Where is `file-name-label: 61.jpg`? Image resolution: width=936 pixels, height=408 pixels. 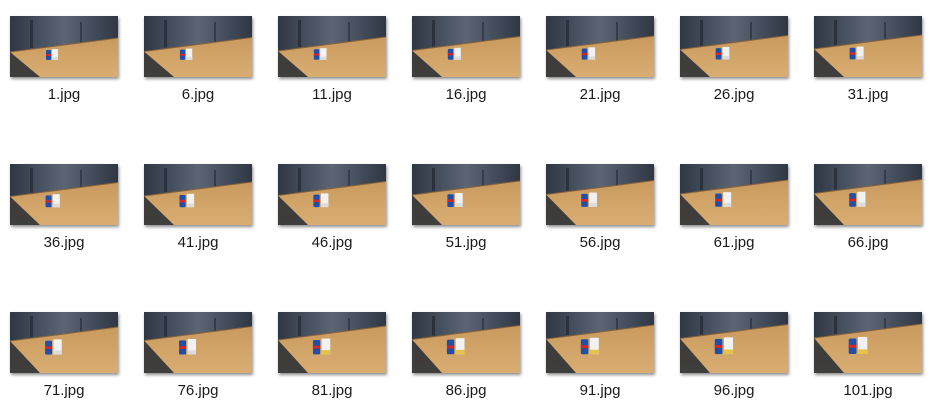
file-name-label: 61.jpg is located at coordinates (734, 242).